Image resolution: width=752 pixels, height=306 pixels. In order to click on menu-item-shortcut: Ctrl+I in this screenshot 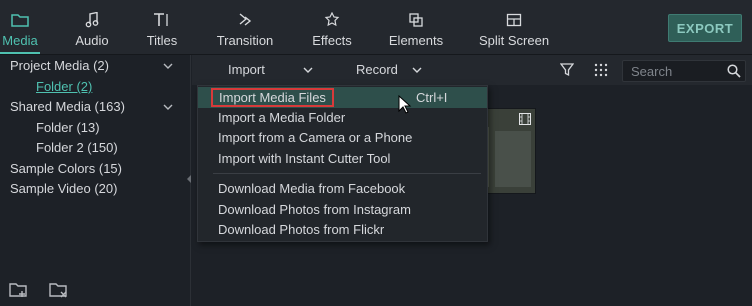, I will do `click(432, 97)`.